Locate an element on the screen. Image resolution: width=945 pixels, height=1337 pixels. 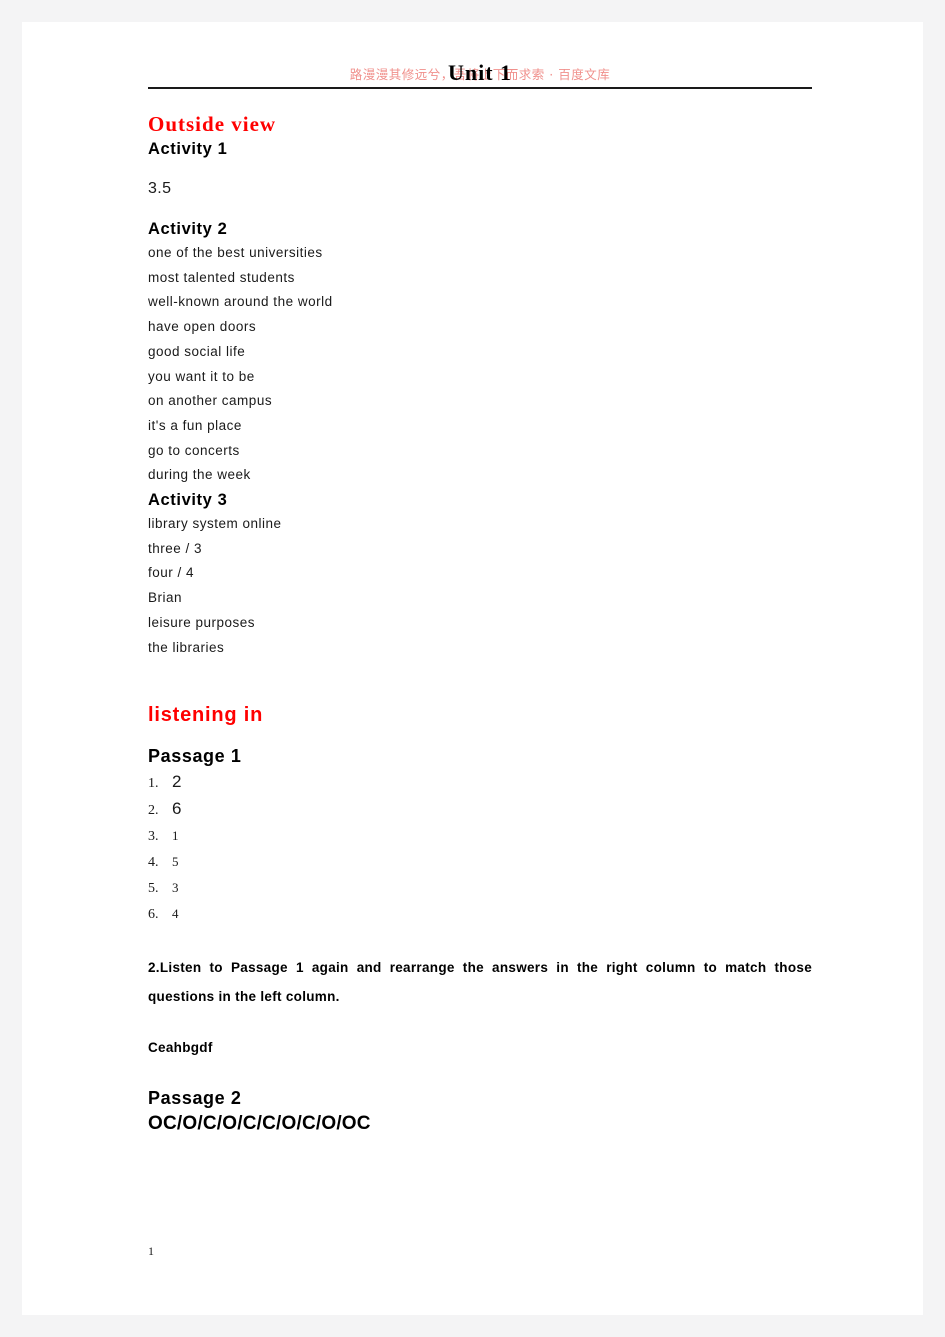
activity-1-label: Activity 1 is located at coordinates (188, 149).